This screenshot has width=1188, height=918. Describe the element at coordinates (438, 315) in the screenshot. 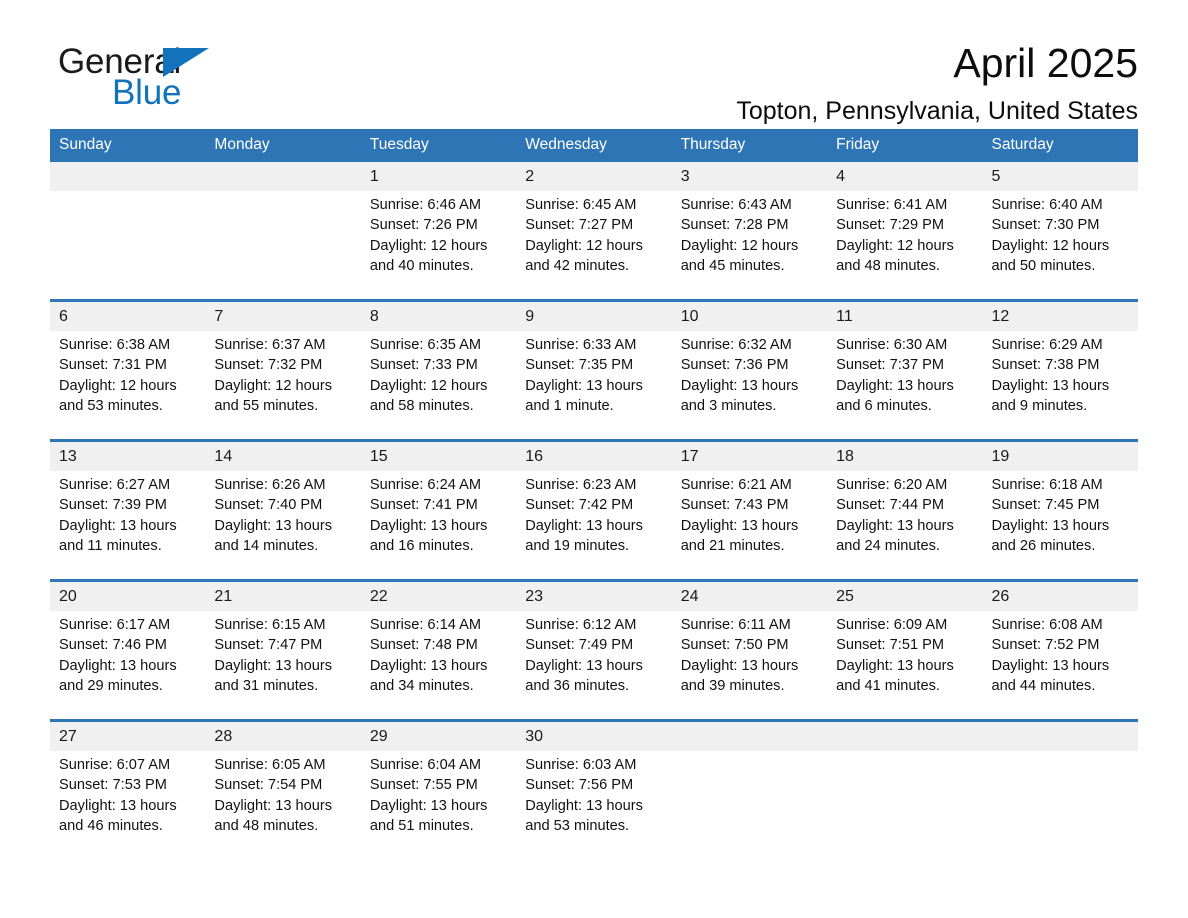

I see `day-number: 8` at that location.